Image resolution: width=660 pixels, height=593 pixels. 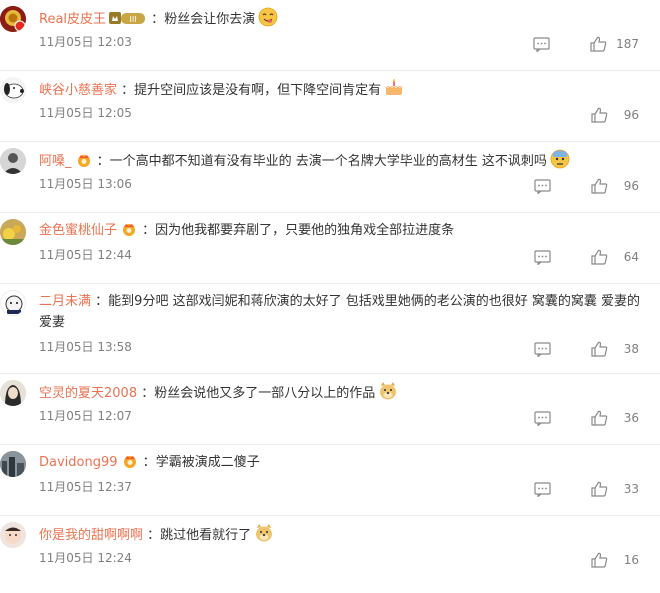 I want to click on username: 峡谷小慈善家, so click(x=78, y=90).